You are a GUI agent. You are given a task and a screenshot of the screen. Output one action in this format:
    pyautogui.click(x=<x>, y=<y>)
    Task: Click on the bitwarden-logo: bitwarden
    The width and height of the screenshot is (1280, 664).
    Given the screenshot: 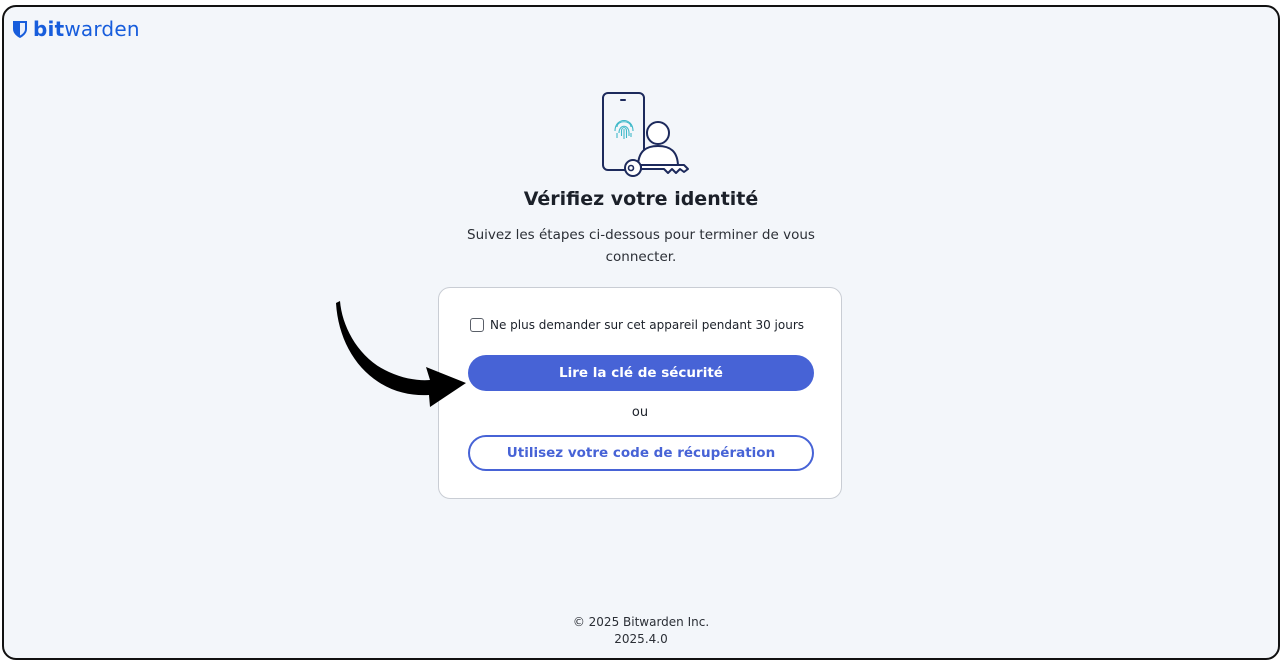 What is the action you would take?
    pyautogui.click(x=76, y=29)
    